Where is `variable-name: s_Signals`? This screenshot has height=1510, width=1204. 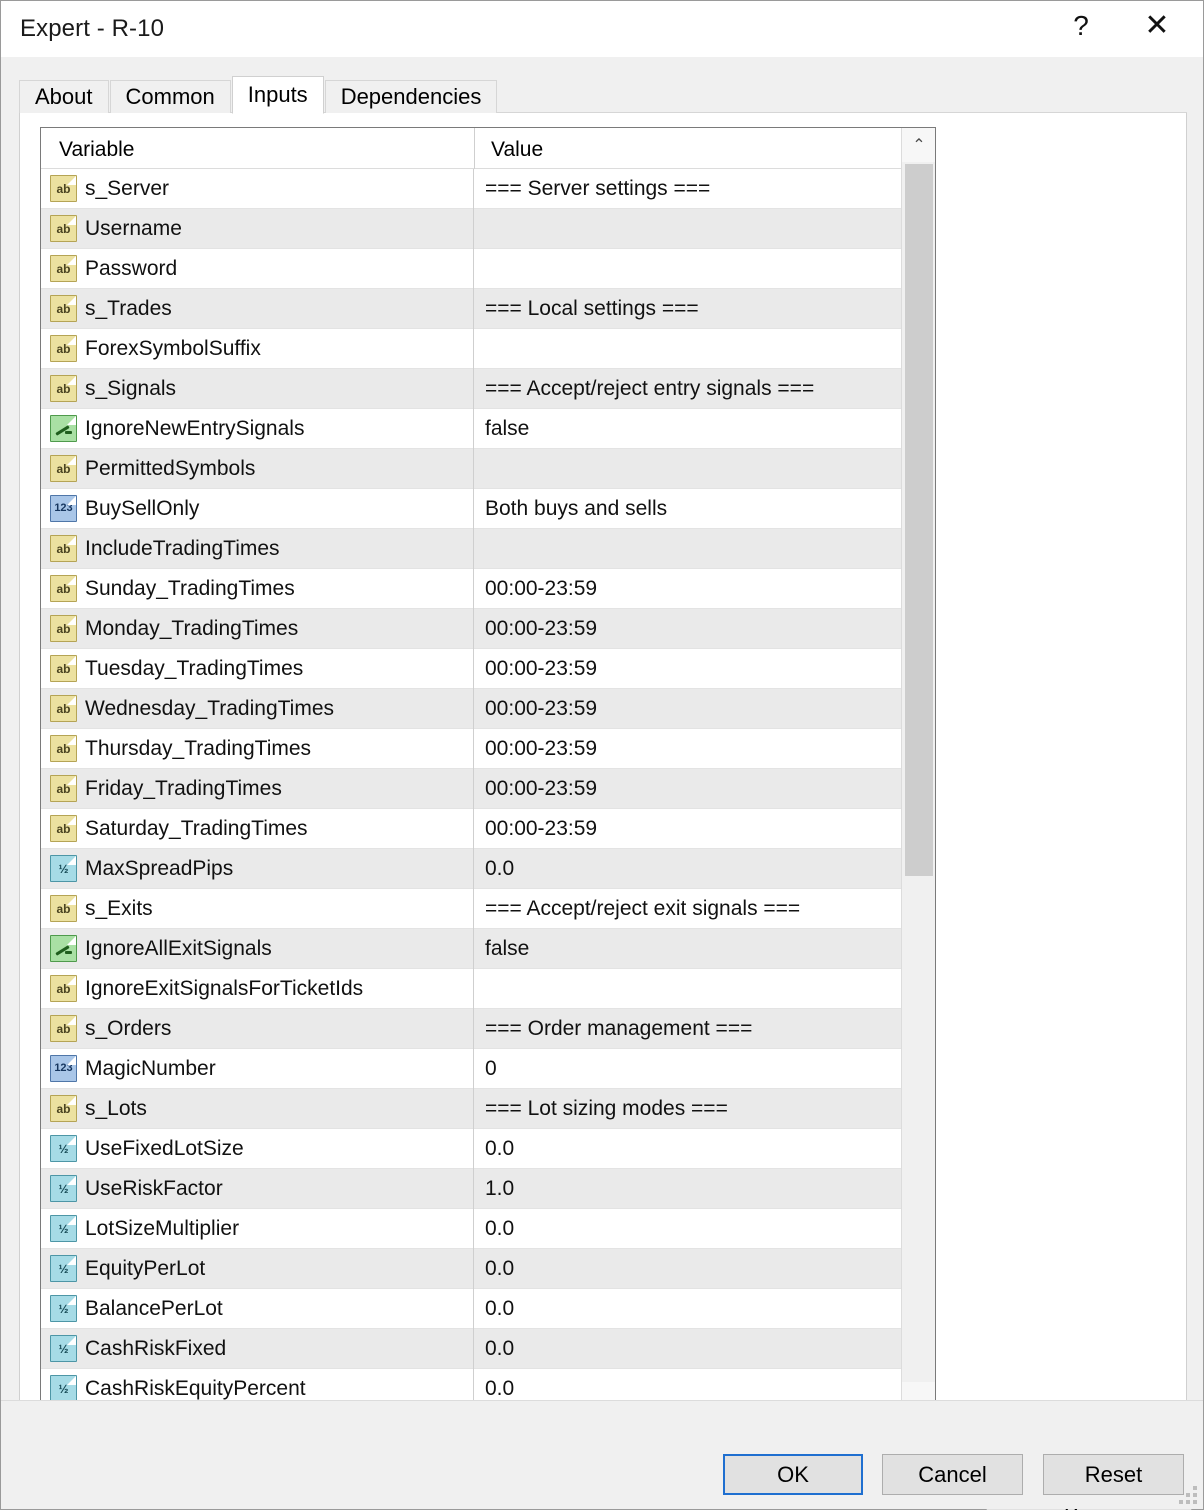
variable-name: s_Signals is located at coordinates (131, 388).